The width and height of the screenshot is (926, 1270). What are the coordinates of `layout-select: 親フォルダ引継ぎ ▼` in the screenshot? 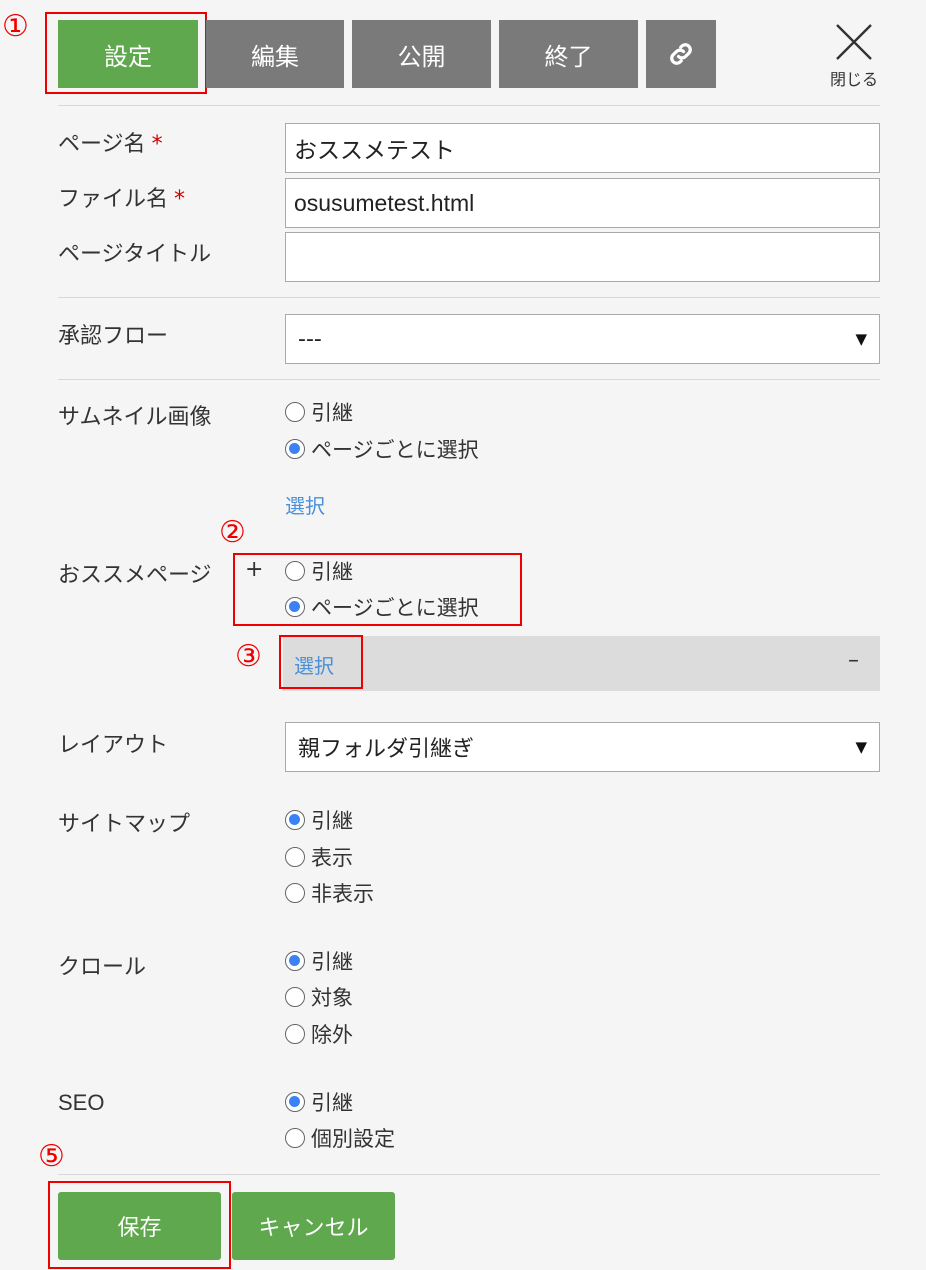 It's located at (582, 747).